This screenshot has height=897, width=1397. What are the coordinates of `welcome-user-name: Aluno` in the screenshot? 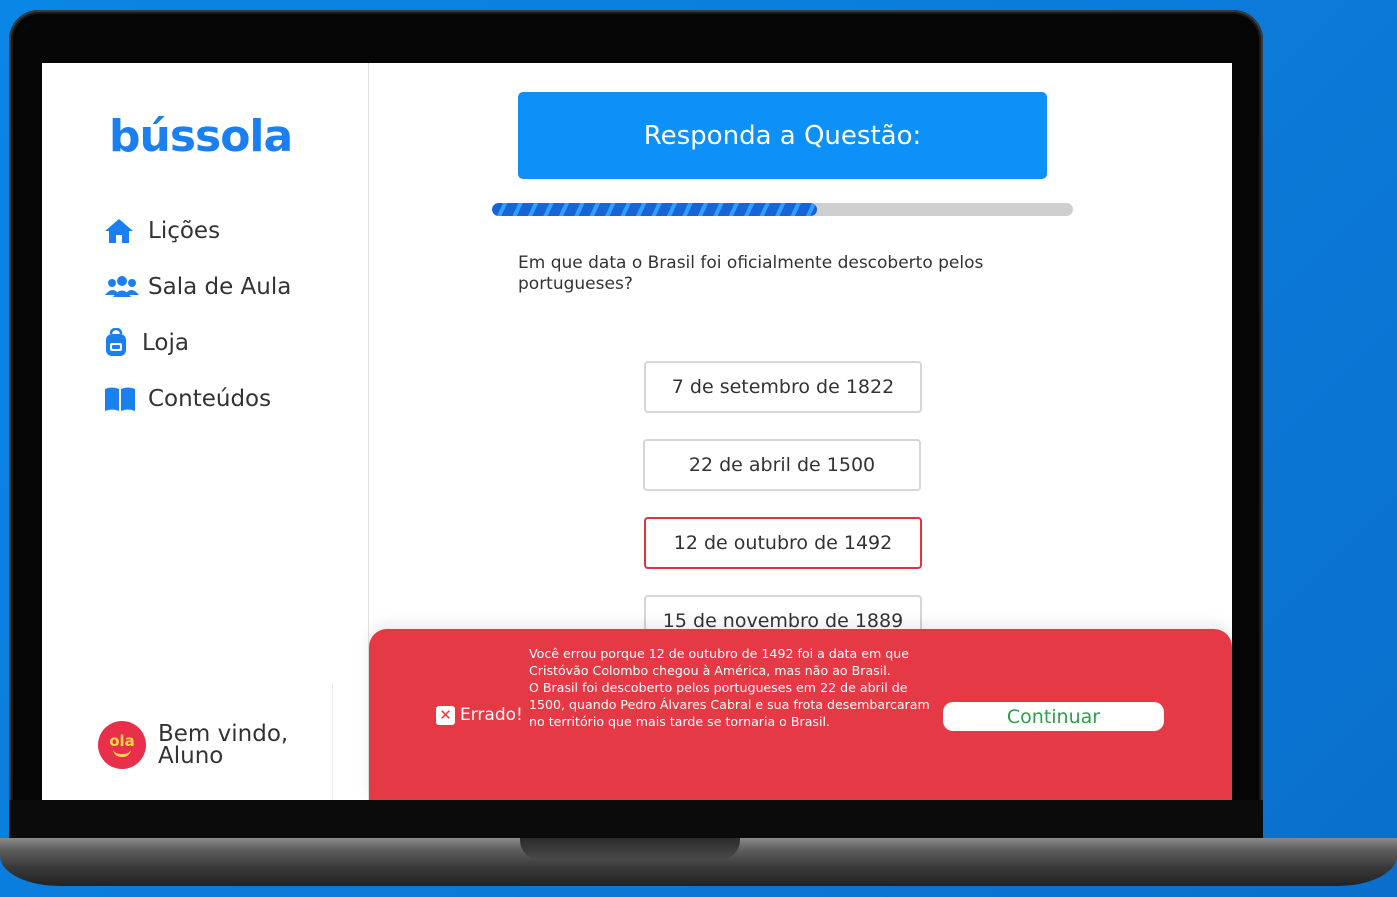 It's located at (191, 756).